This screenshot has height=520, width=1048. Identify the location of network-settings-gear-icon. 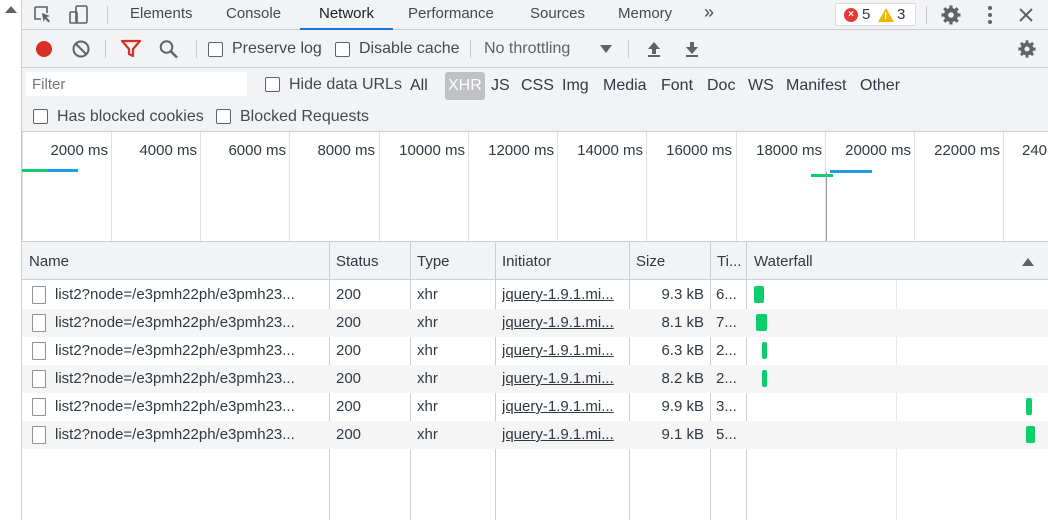
(1027, 51).